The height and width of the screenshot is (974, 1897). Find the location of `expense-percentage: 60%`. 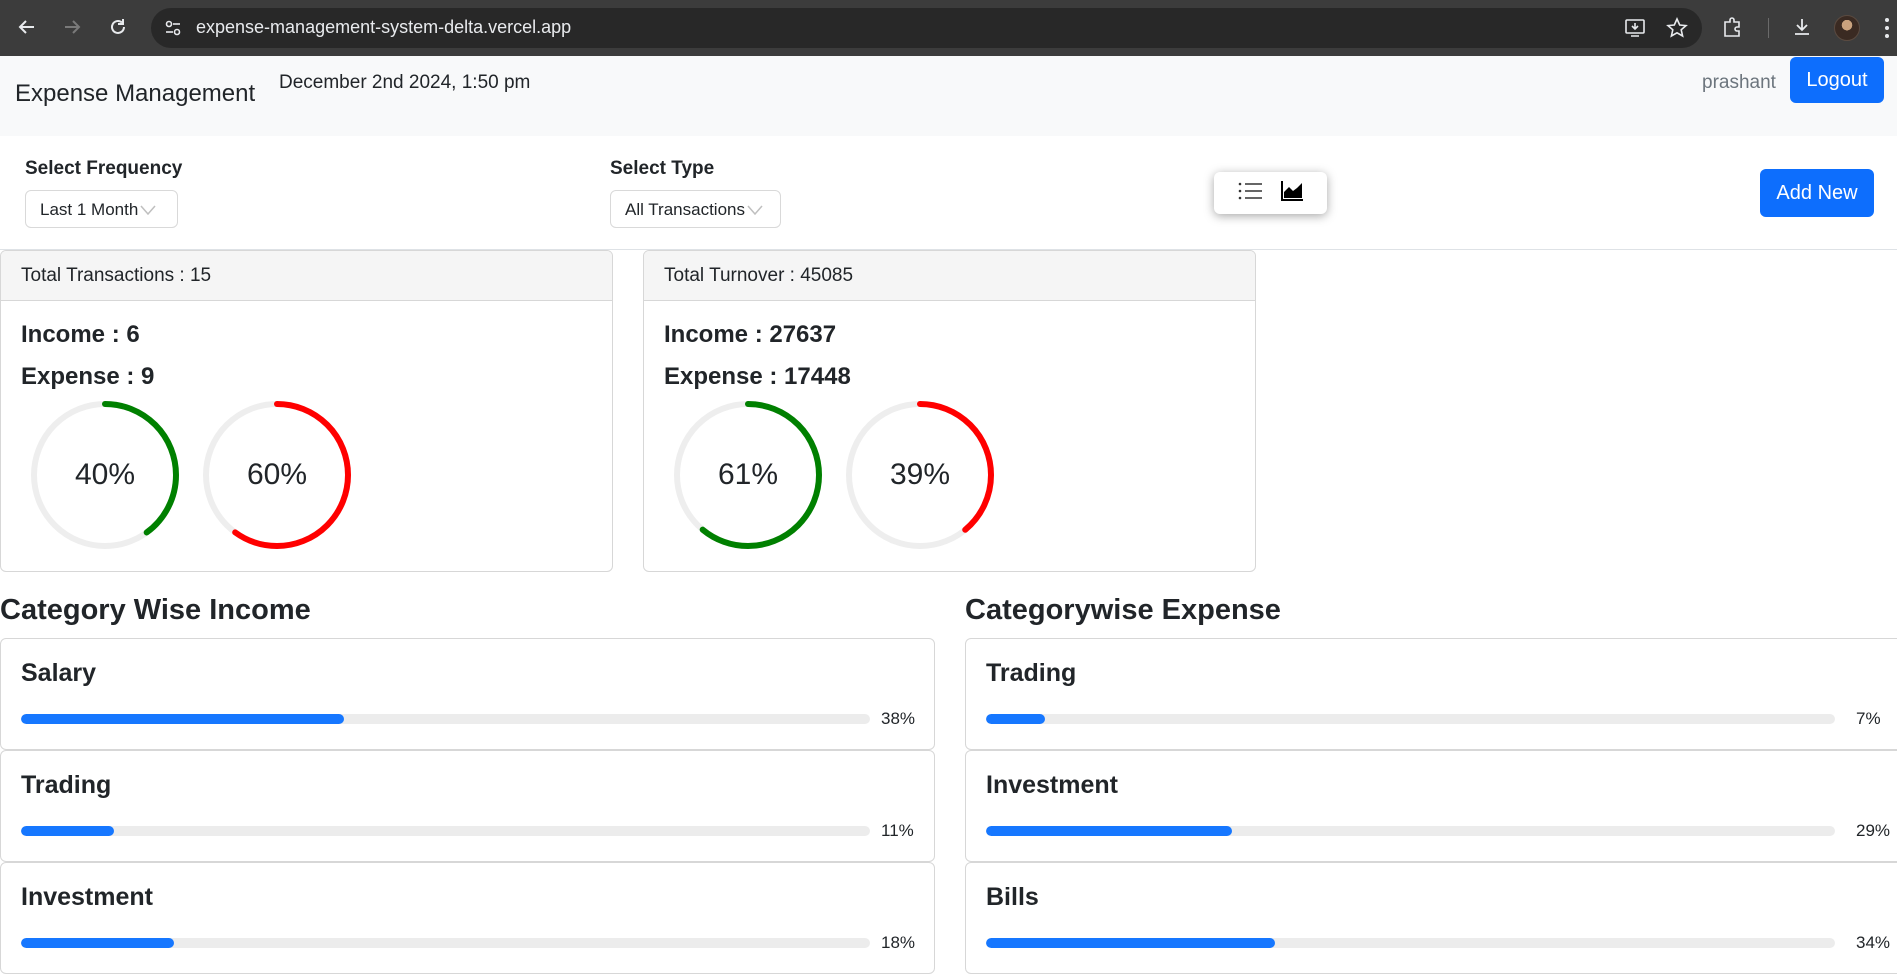

expense-percentage: 60% is located at coordinates (277, 474).